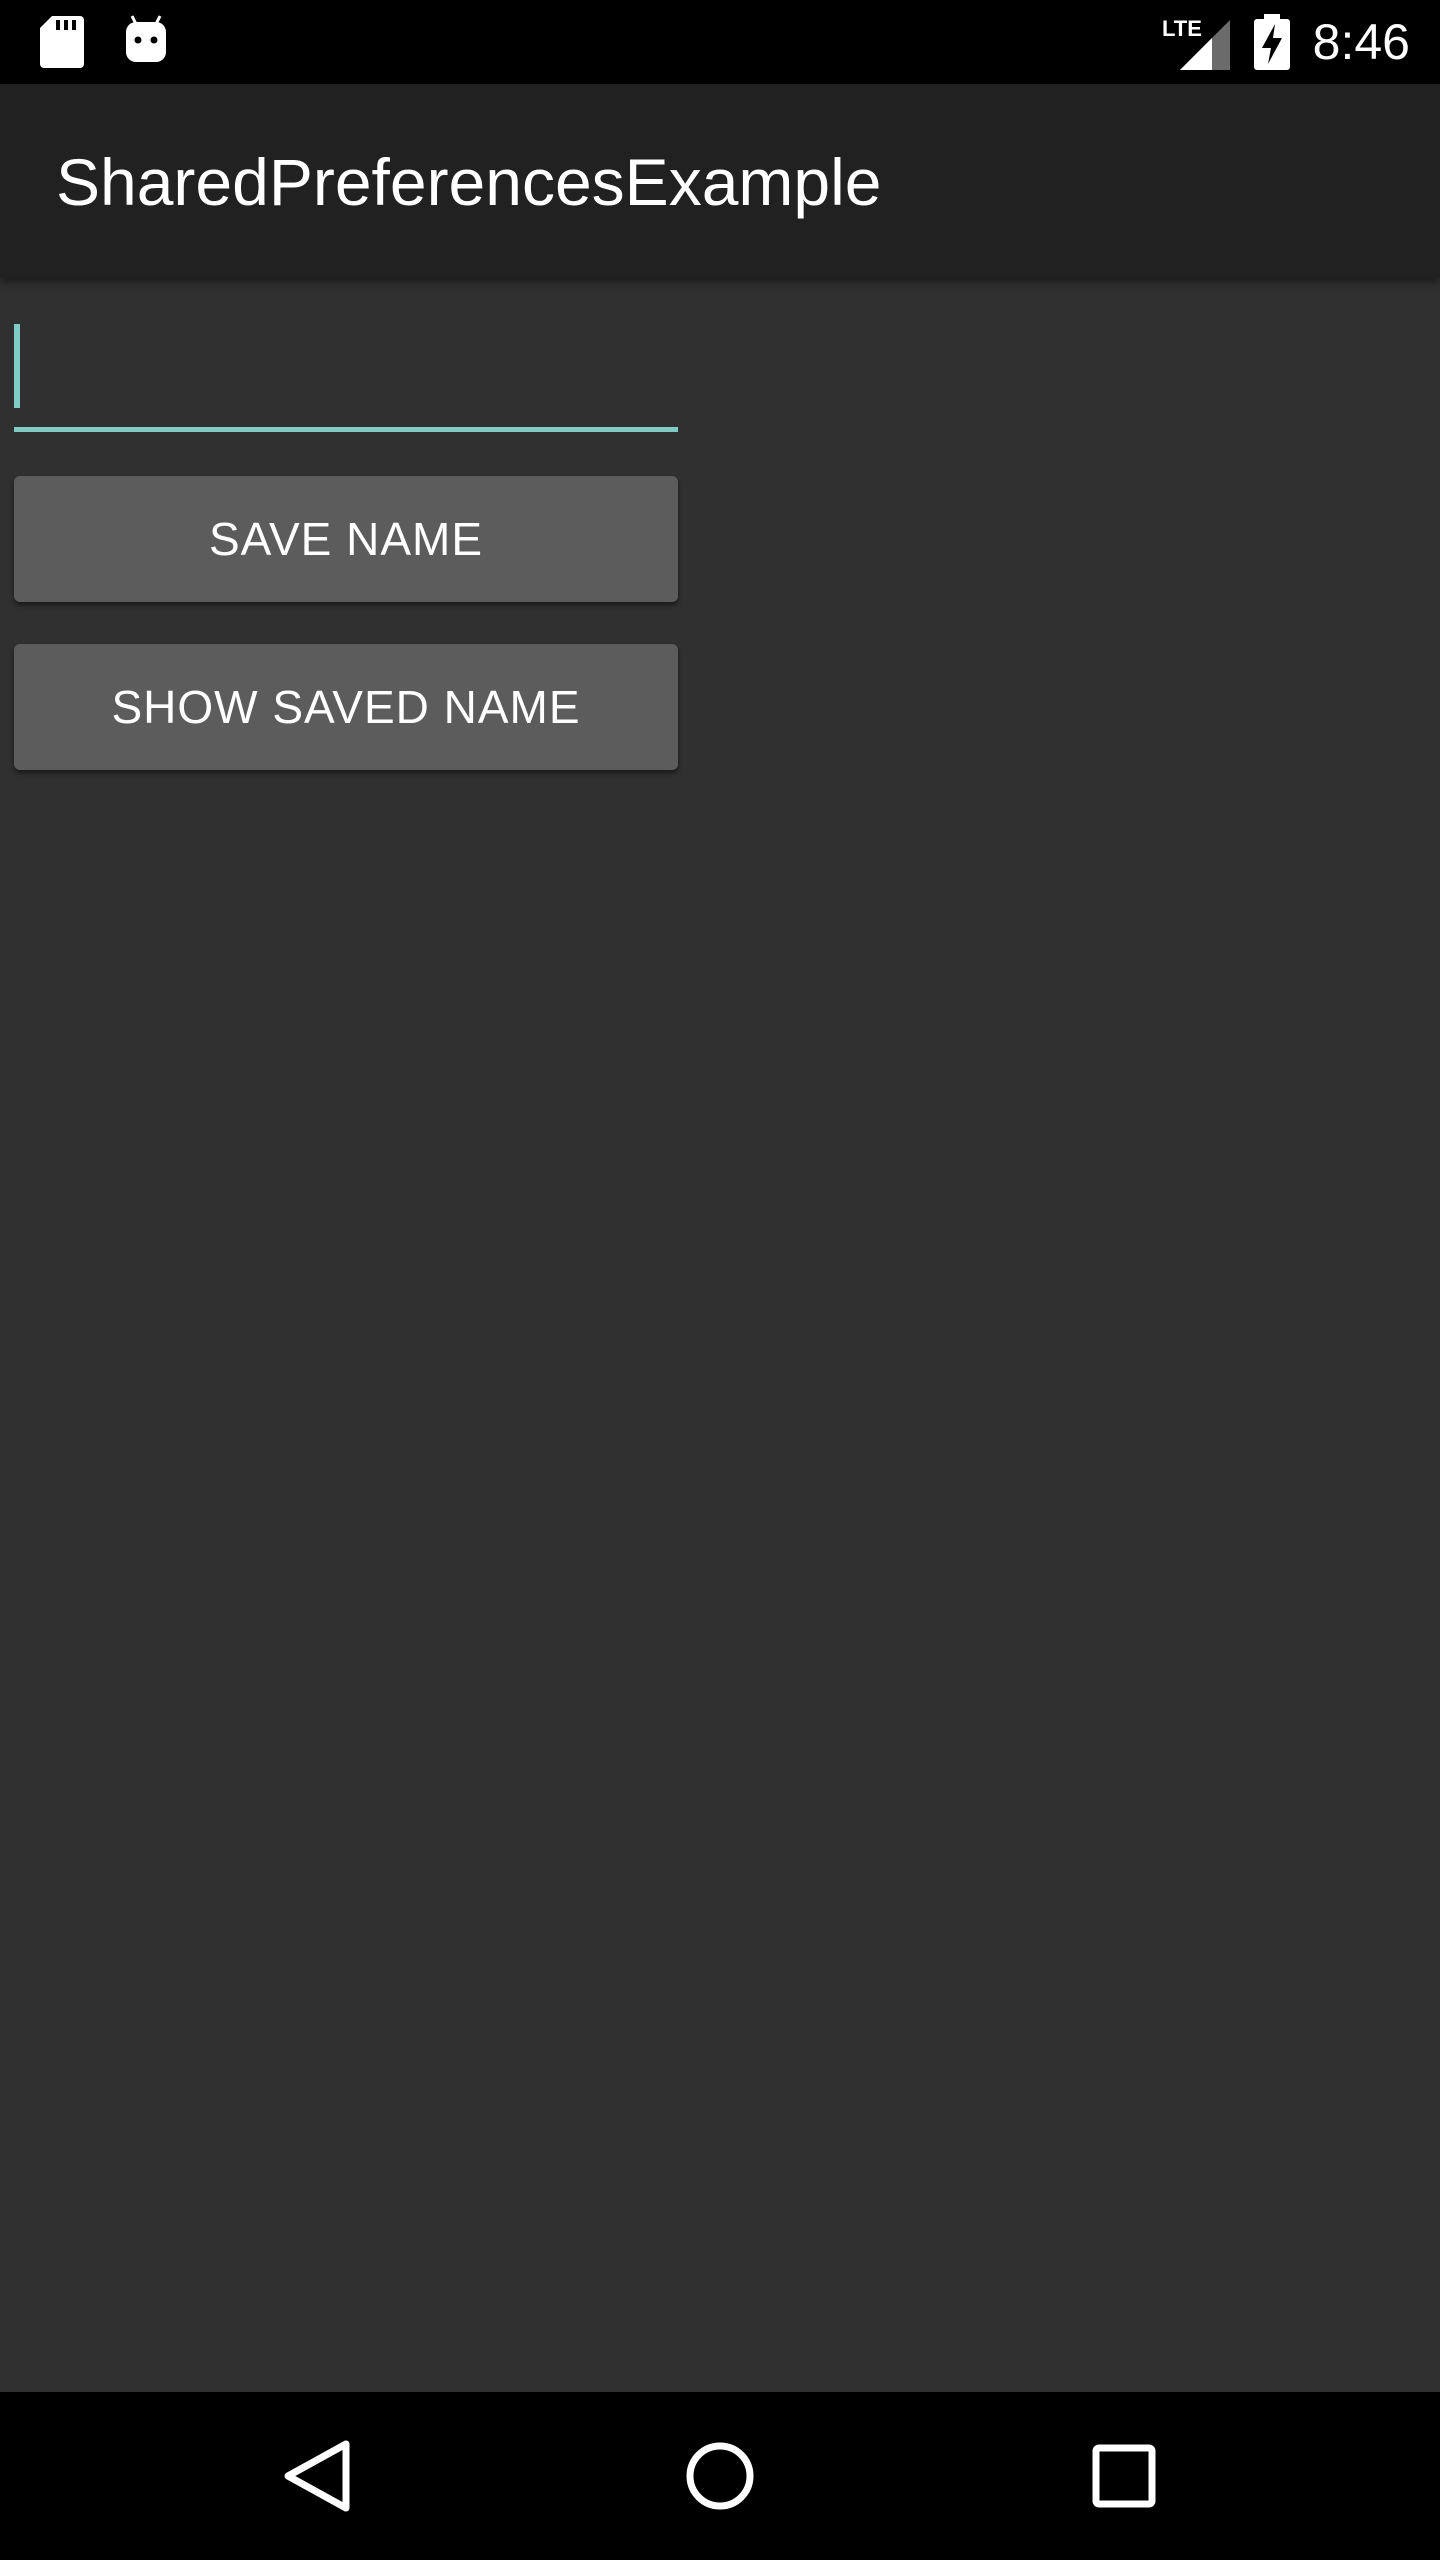  I want to click on recents-icon, so click(1124, 2476).